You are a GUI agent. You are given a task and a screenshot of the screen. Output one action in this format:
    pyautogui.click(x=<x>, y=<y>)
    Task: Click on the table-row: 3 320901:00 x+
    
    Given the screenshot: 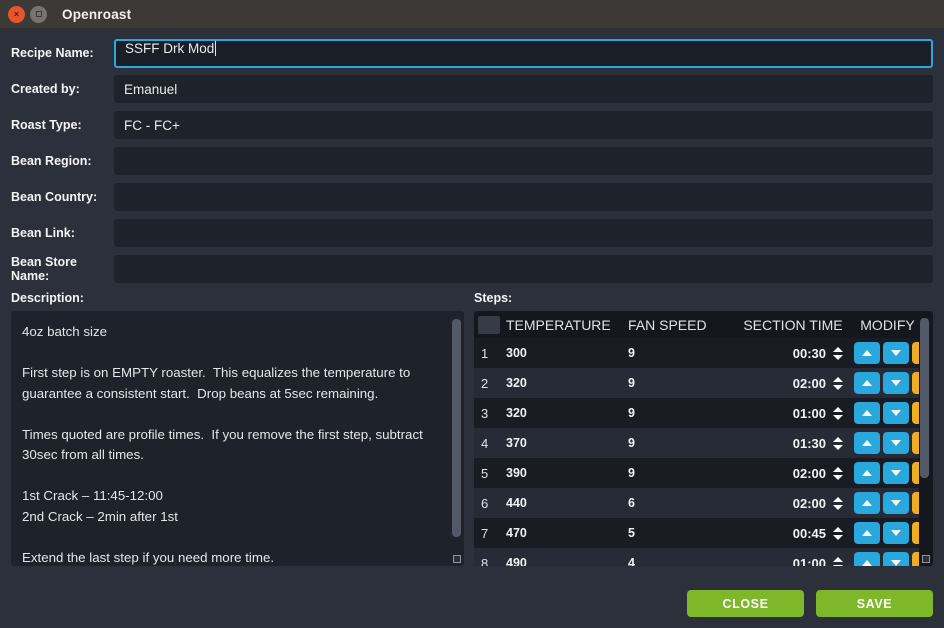 What is the action you would take?
    pyautogui.click(x=696, y=413)
    